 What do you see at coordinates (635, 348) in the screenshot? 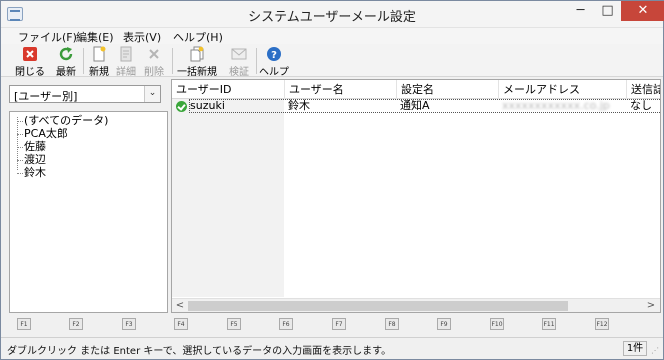
I see `record-count: 1件` at bounding box center [635, 348].